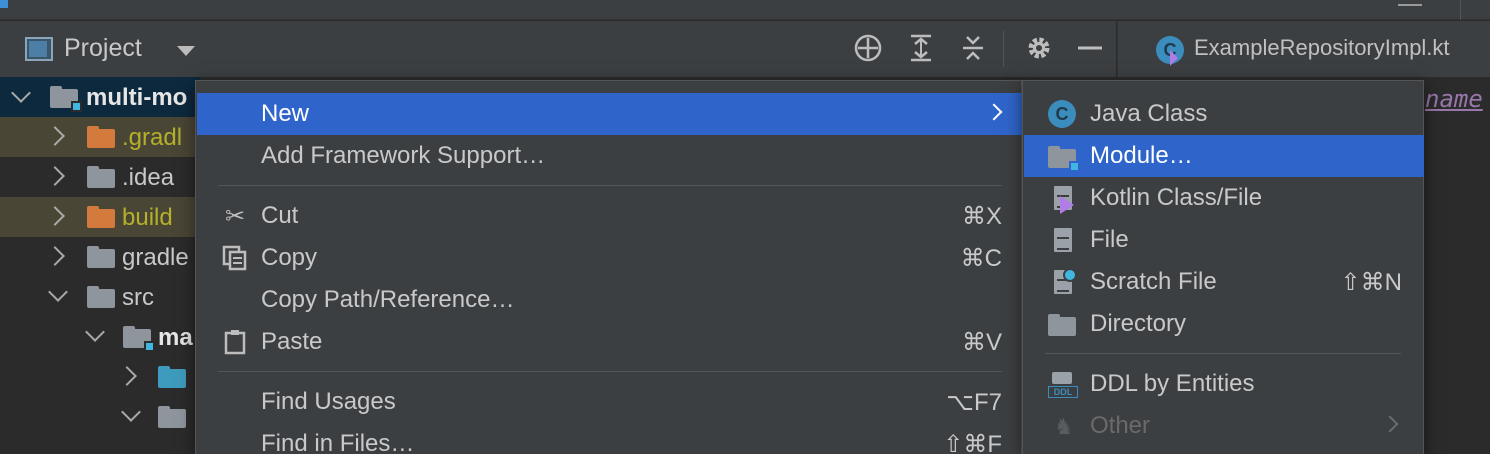  Describe the element at coordinates (1063, 283) in the screenshot. I see `scratch-file-icon` at that location.